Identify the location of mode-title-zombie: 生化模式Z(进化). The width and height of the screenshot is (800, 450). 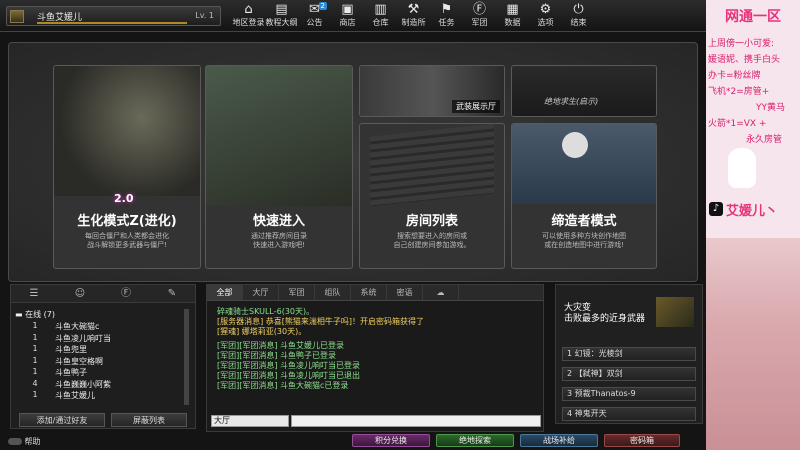
(127, 221).